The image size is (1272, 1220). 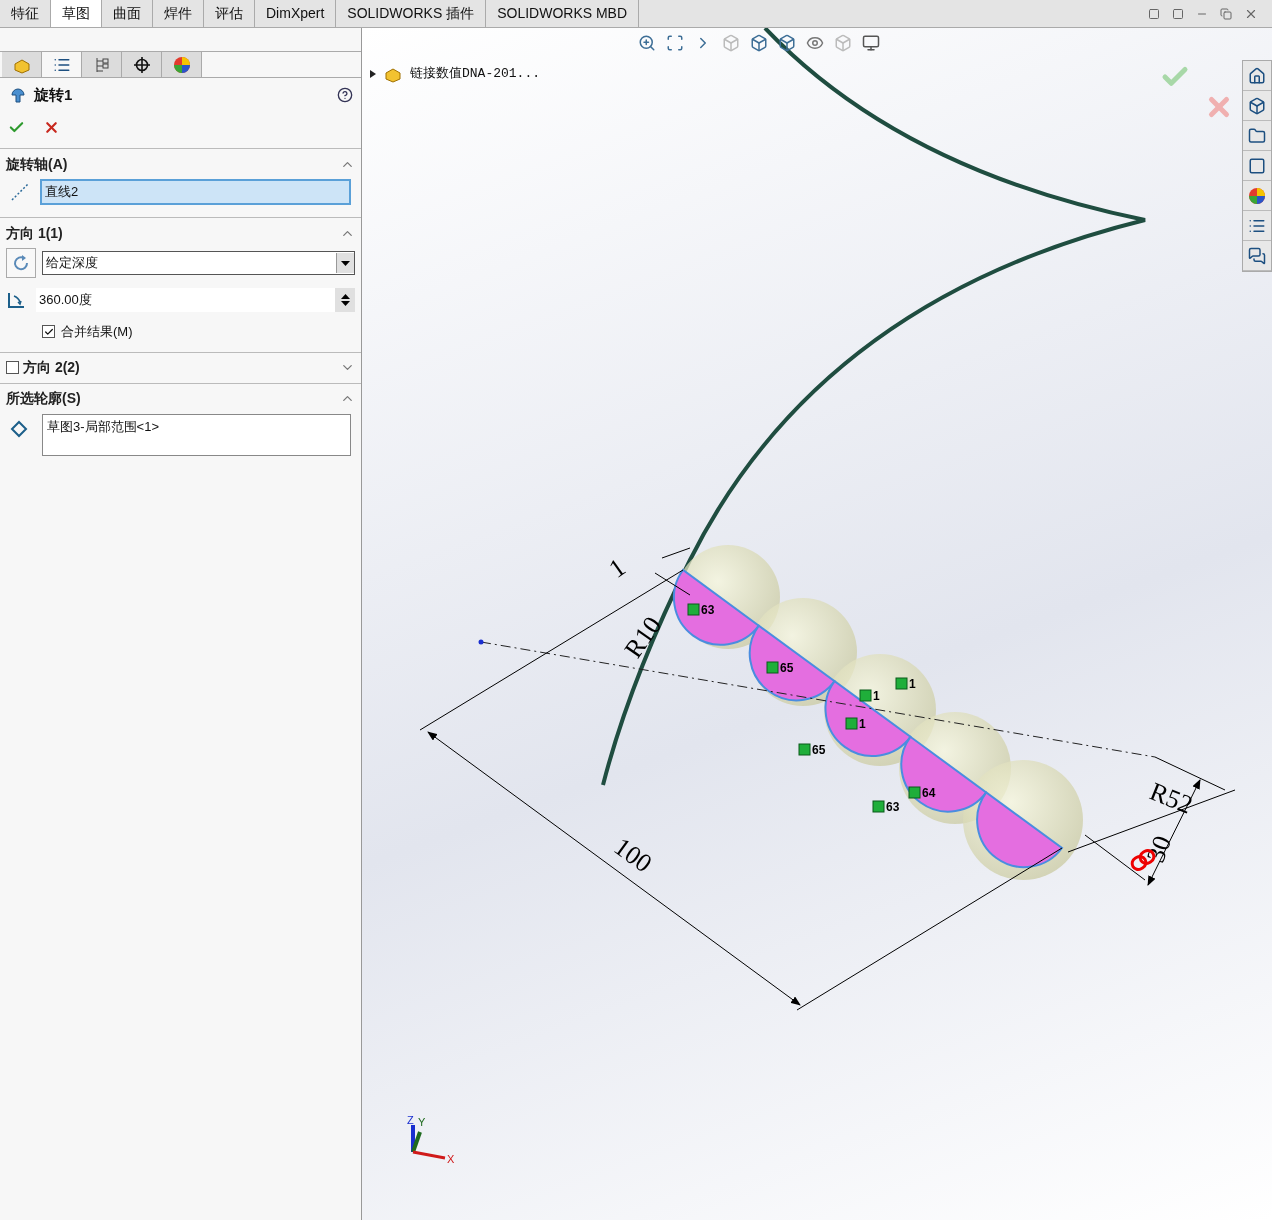 What do you see at coordinates (345, 300) in the screenshot?
I see `spinner` at bounding box center [345, 300].